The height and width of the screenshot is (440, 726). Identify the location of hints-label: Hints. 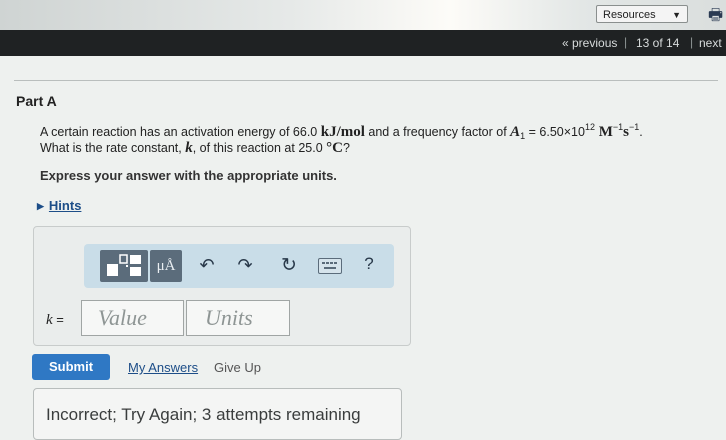
(65, 205).